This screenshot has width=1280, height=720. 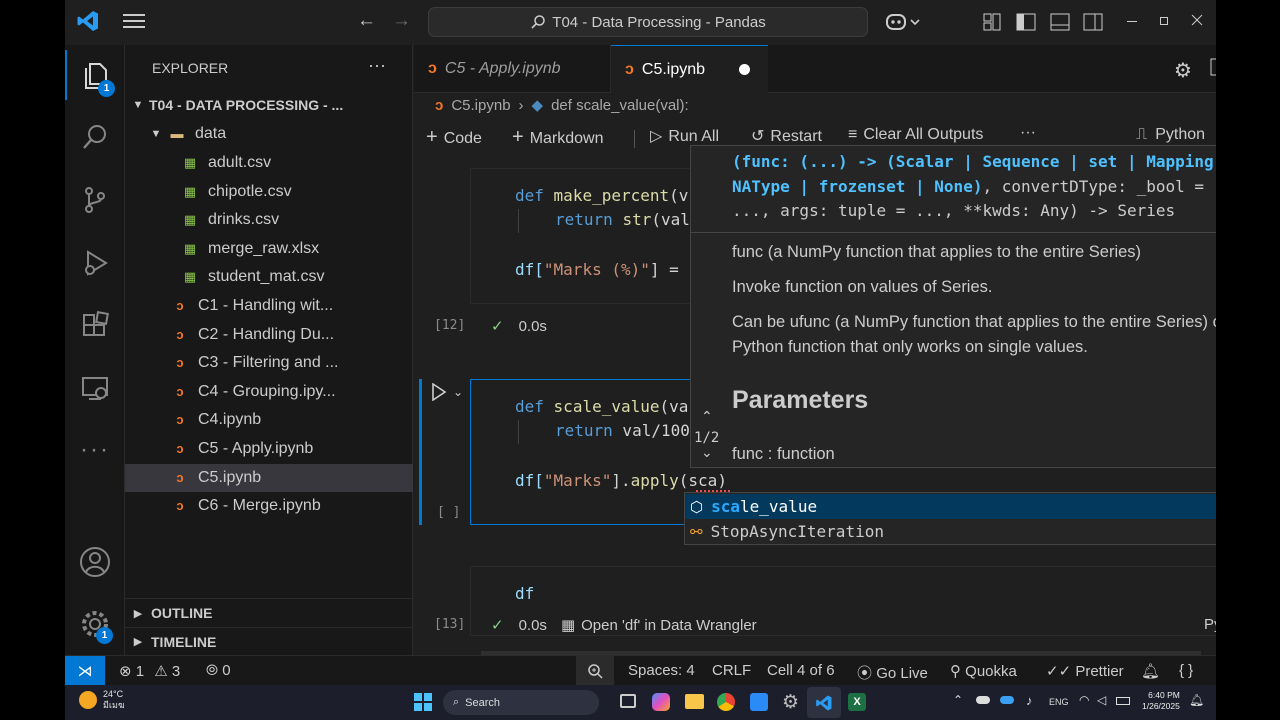 What do you see at coordinates (1123, 701) in the screenshot?
I see `battery-icon` at bounding box center [1123, 701].